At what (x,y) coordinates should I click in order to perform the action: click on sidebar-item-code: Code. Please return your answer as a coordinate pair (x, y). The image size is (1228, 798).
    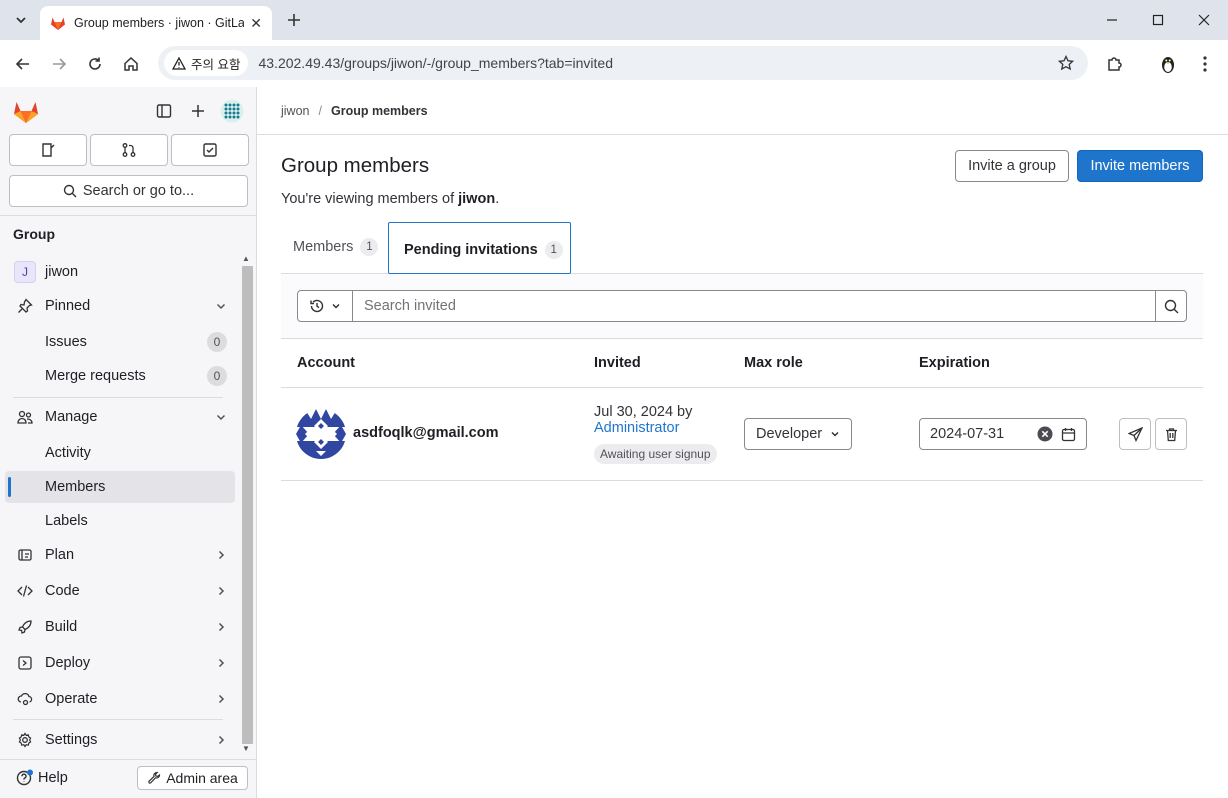
    Looking at the image, I should click on (120, 591).